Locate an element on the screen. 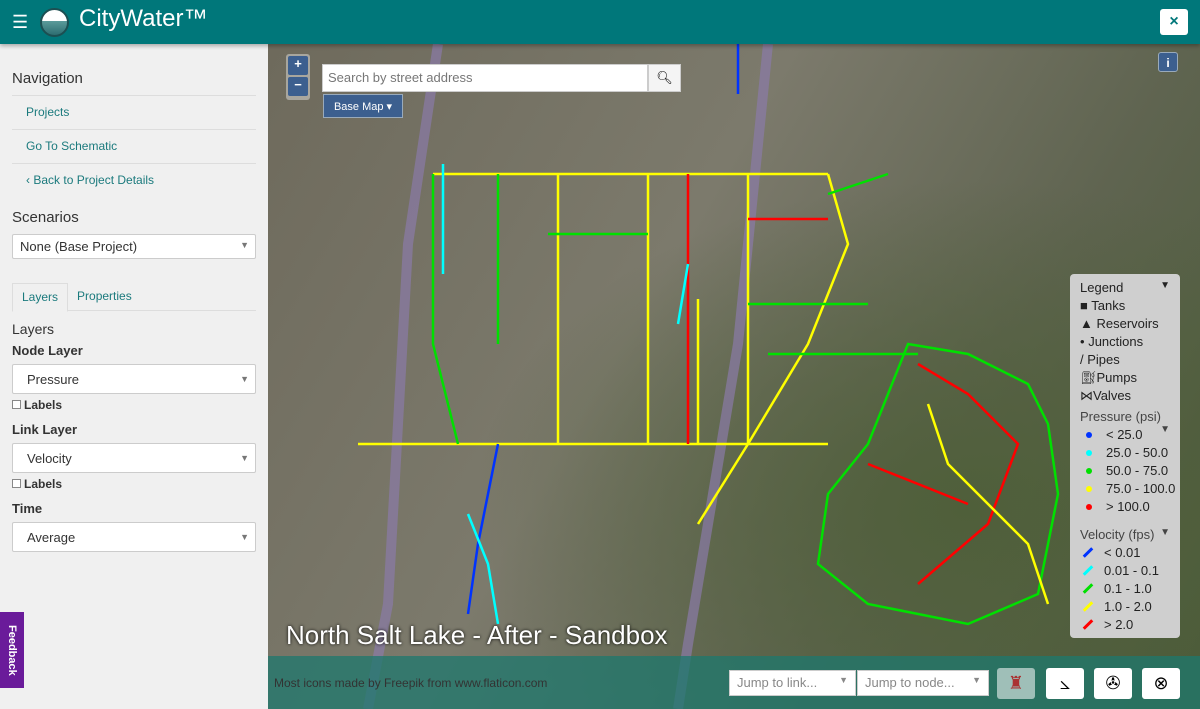 Image resolution: width=1200 pixels, height=709 pixels. legend-reservoirs: ▲ Reservoirs is located at coordinates (1119, 323).